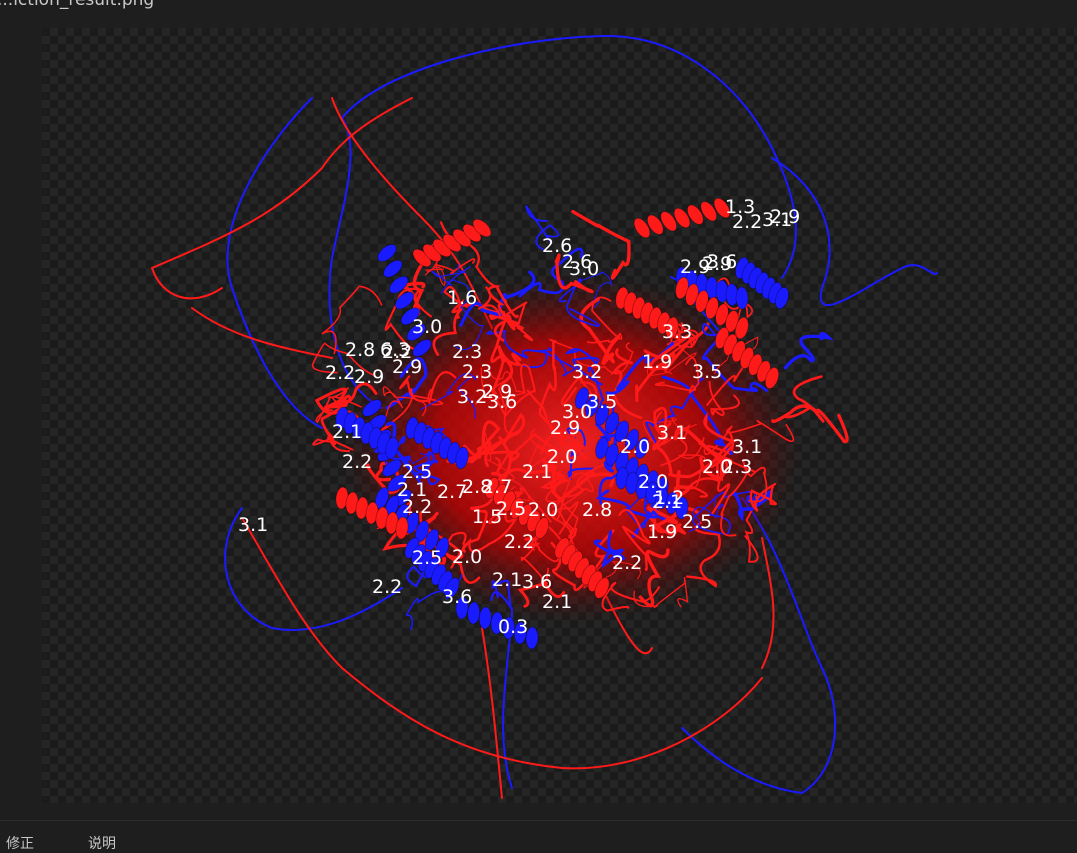 The height and width of the screenshot is (853, 1077). Describe the element at coordinates (427, 327) in the screenshot. I see `distance-label: 3.0` at that location.